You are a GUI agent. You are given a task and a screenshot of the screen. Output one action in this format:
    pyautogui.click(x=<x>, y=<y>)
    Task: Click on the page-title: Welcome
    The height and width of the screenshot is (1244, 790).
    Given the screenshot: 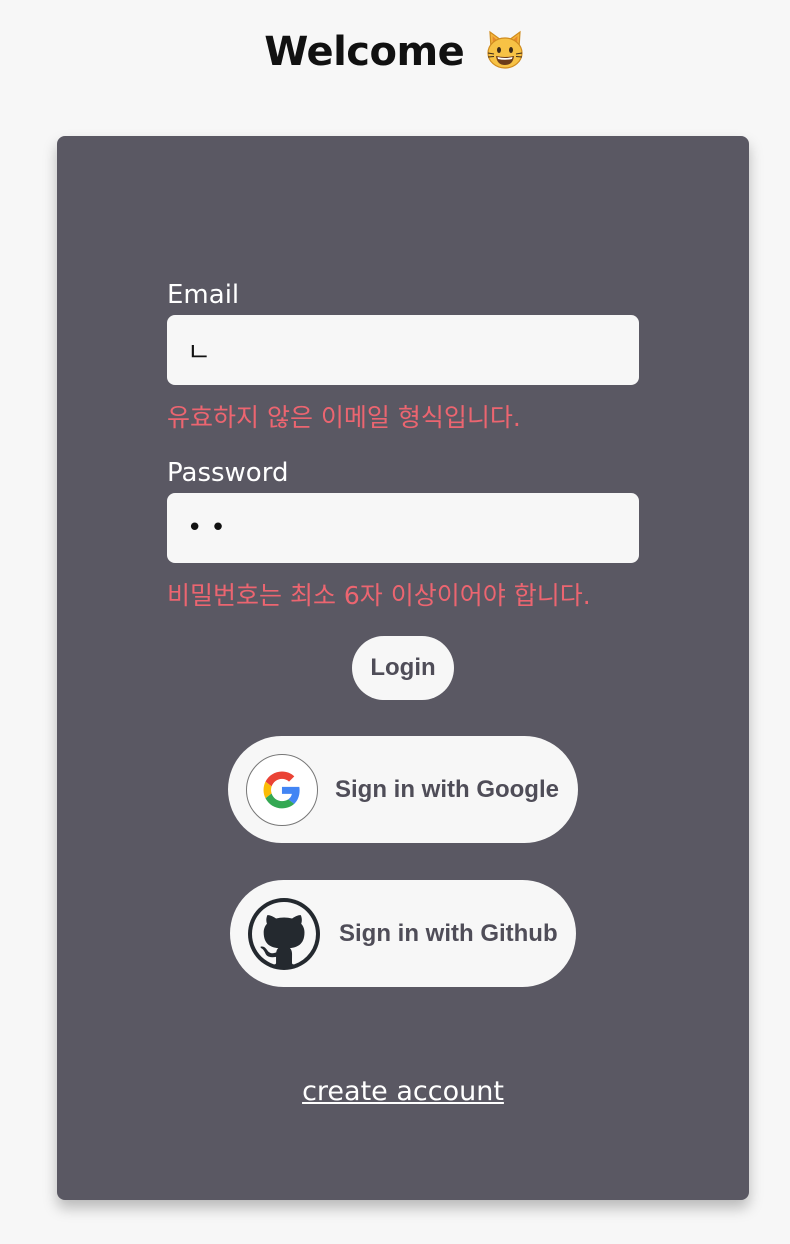 What is the action you would take?
    pyautogui.click(x=395, y=52)
    